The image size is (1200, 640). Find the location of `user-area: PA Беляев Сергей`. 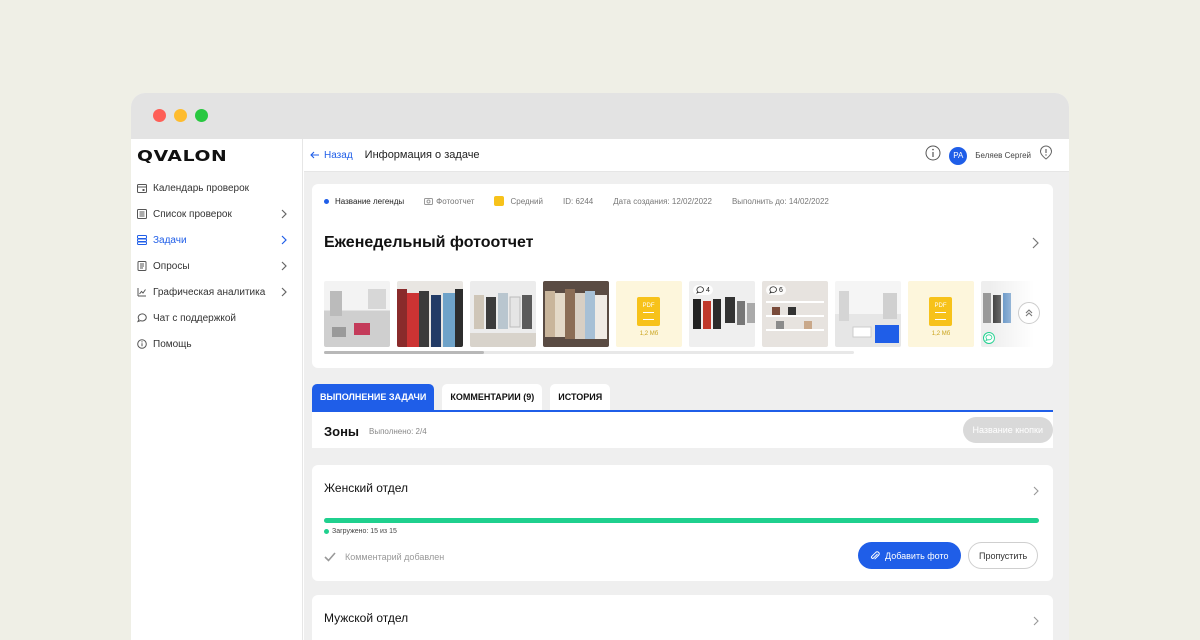

user-area: PA Беляев Сергей is located at coordinates (989, 155).